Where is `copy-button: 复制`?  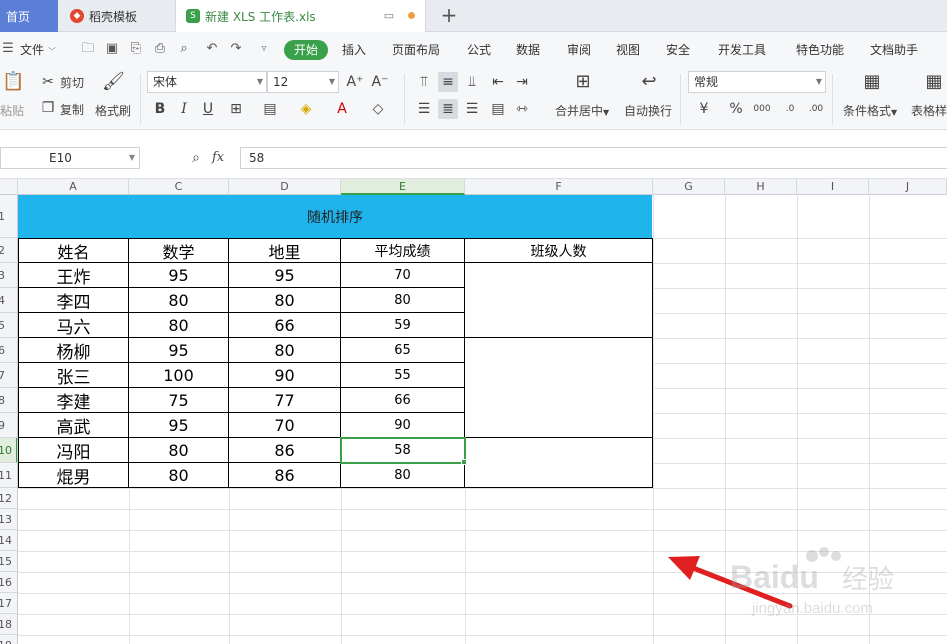
copy-button: 复制 is located at coordinates (72, 109).